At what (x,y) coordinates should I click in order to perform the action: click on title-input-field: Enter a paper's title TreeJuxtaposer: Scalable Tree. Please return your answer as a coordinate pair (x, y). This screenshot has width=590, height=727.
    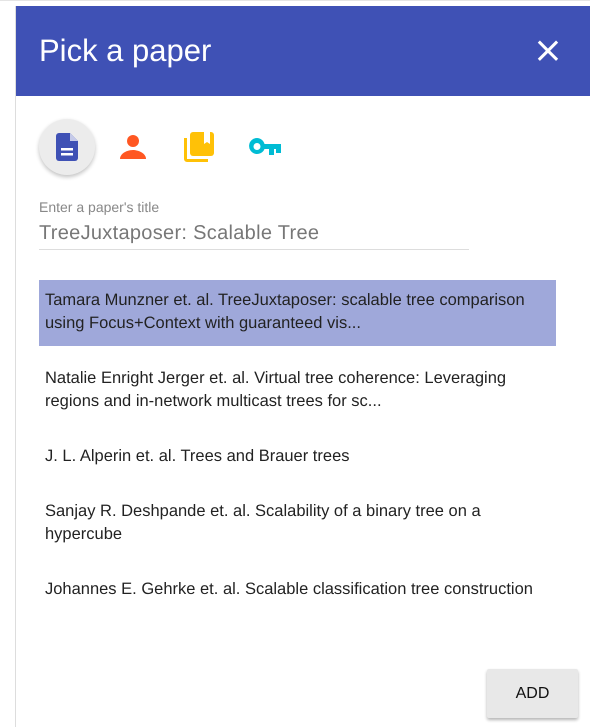
    Looking at the image, I should click on (254, 224).